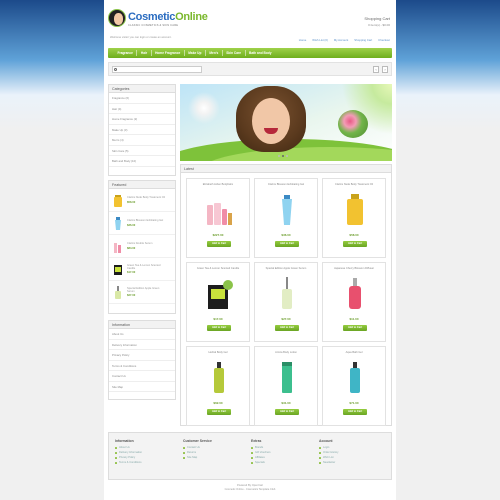  What do you see at coordinates (168, 53) in the screenshot?
I see `nav-item-home-fragrance: Home Fragrance` at bounding box center [168, 53].